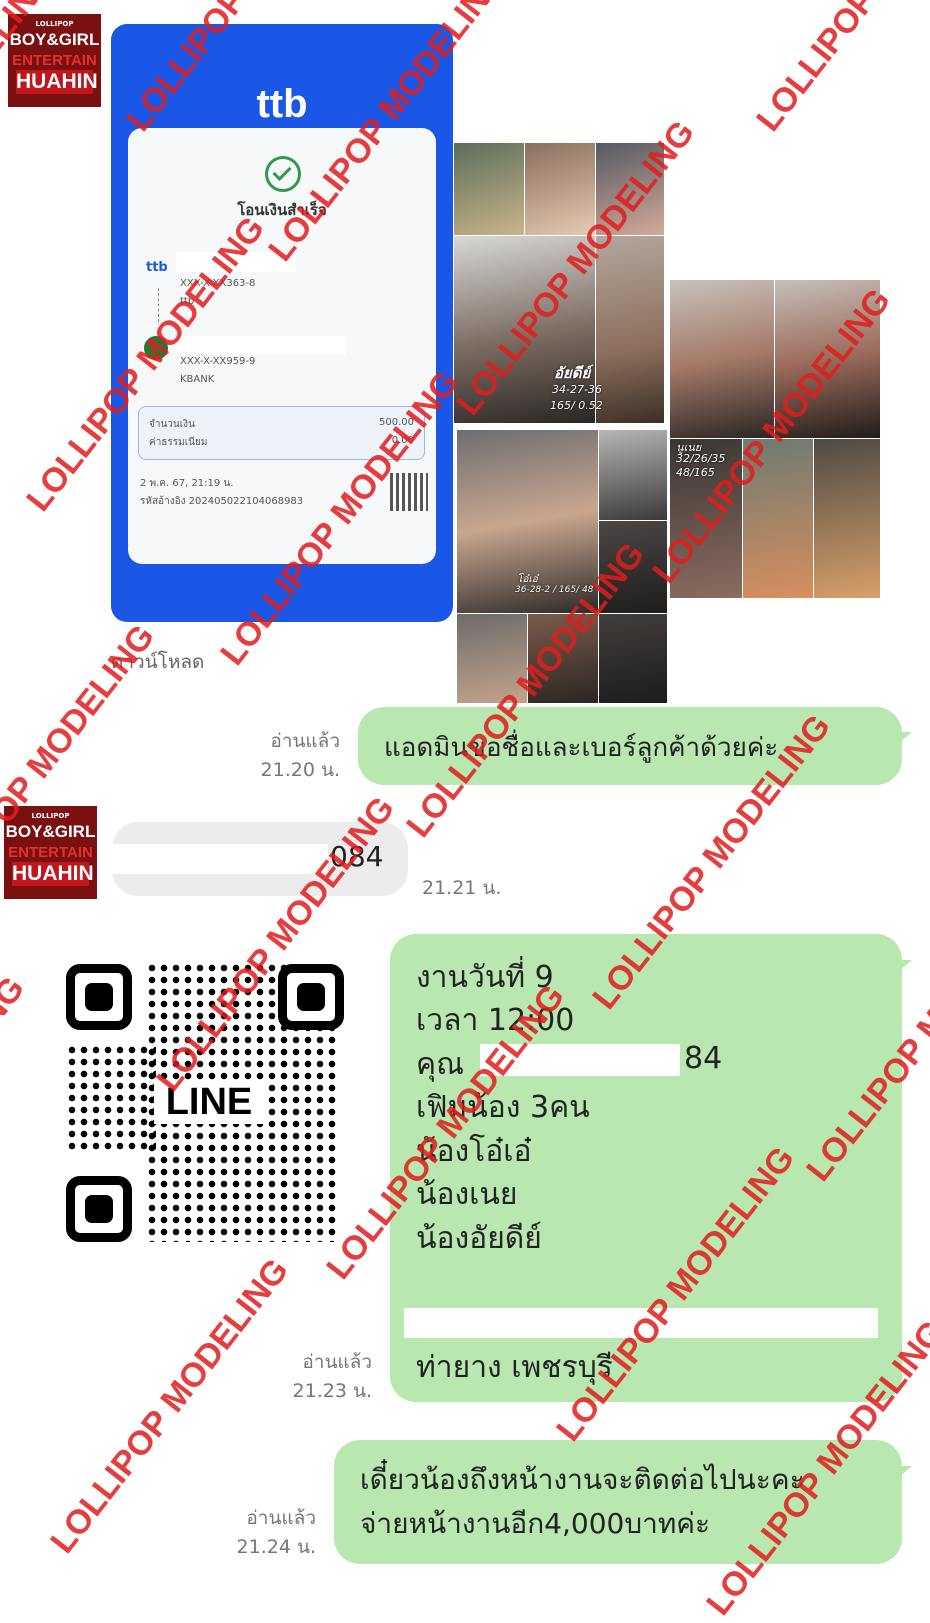 The image size is (930, 1623). Describe the element at coordinates (222, 501) in the screenshot. I see `reference-code: รหัสอ้างอิง 202405022104068983` at that location.